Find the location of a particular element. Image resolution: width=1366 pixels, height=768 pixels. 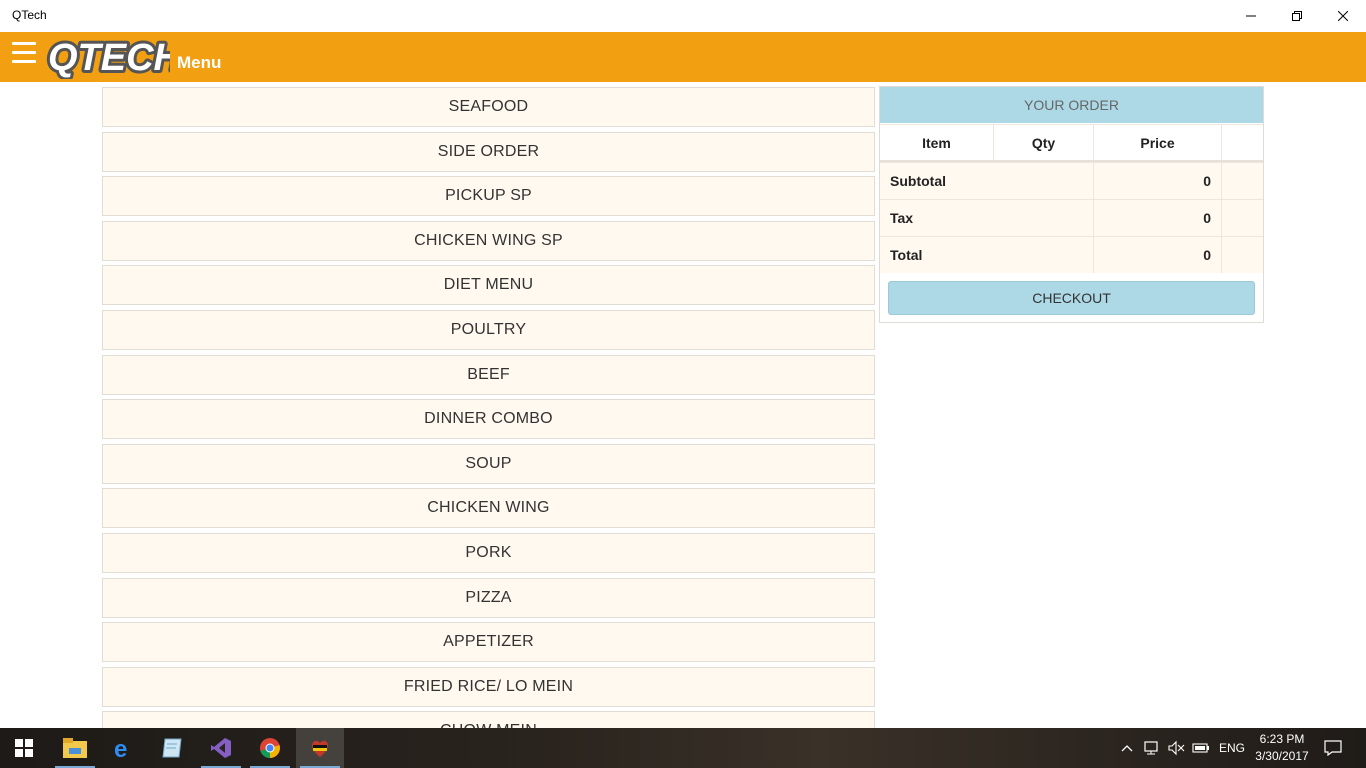

windows-start-icon is located at coordinates (24, 748).